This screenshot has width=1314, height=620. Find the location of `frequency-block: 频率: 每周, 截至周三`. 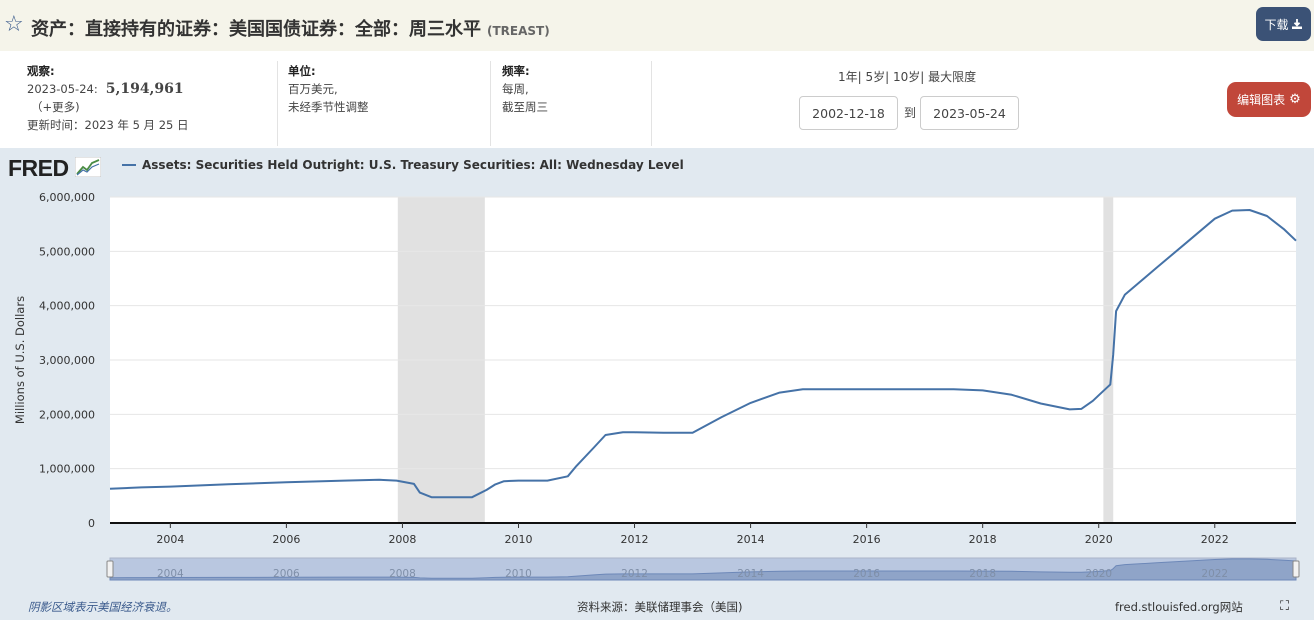

frequency-block: 频率: 每周, 截至周三 is located at coordinates (525, 89).